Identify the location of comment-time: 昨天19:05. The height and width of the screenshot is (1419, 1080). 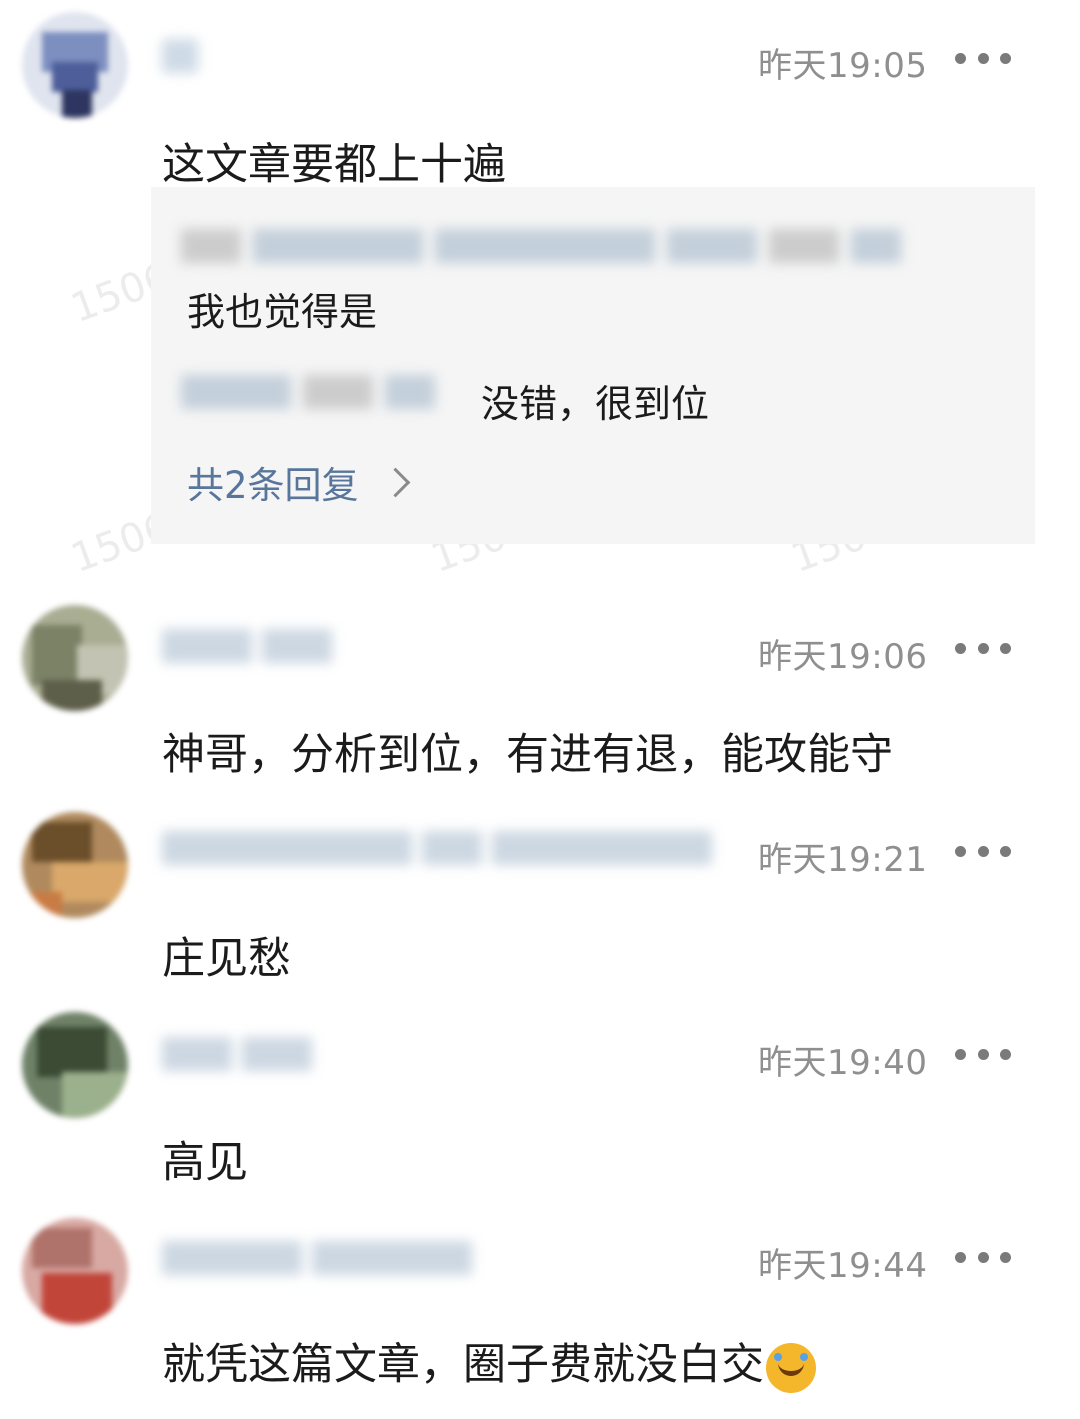
(843, 66).